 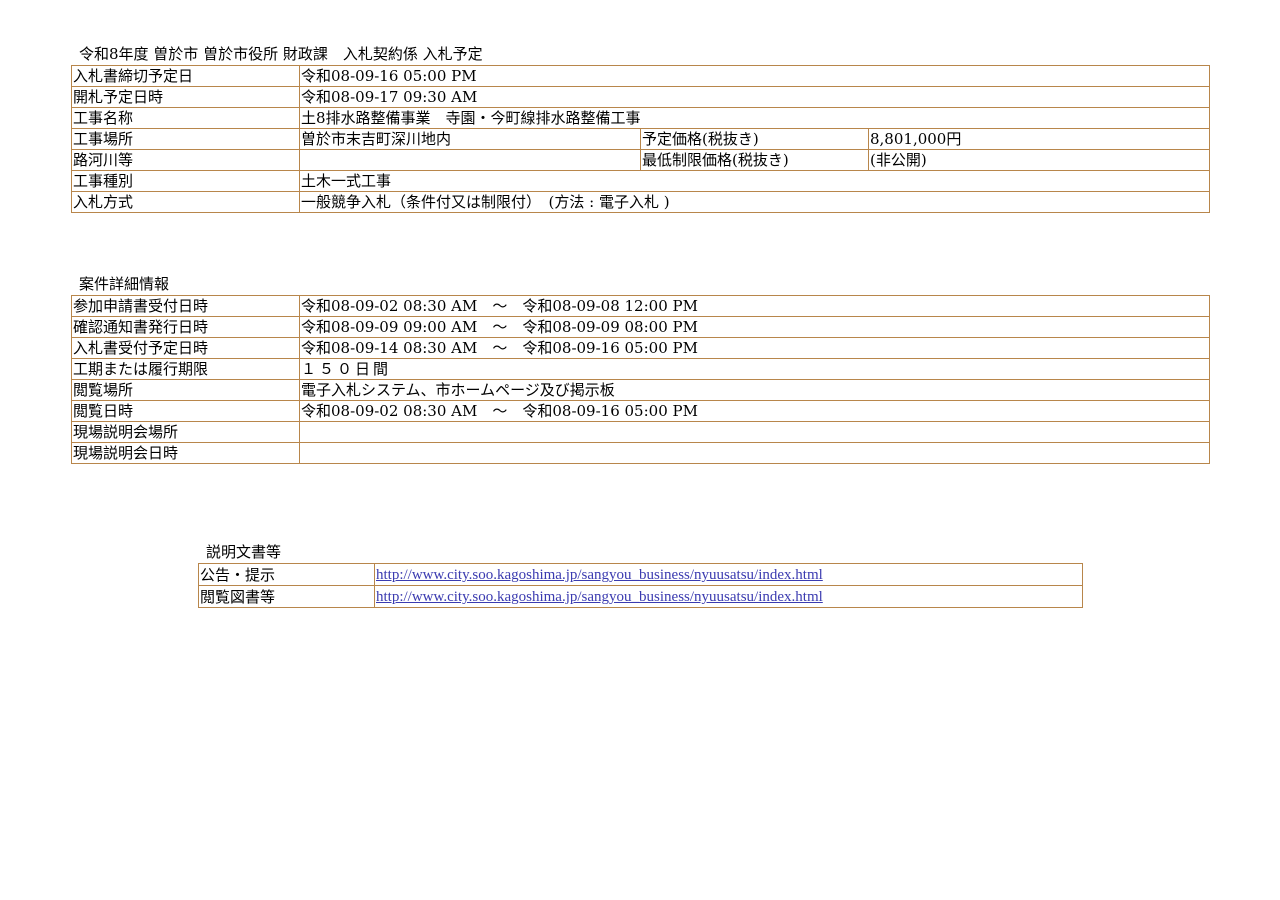 What do you see at coordinates (185, 139) in the screenshot?
I see `location-label: 工事場所` at bounding box center [185, 139].